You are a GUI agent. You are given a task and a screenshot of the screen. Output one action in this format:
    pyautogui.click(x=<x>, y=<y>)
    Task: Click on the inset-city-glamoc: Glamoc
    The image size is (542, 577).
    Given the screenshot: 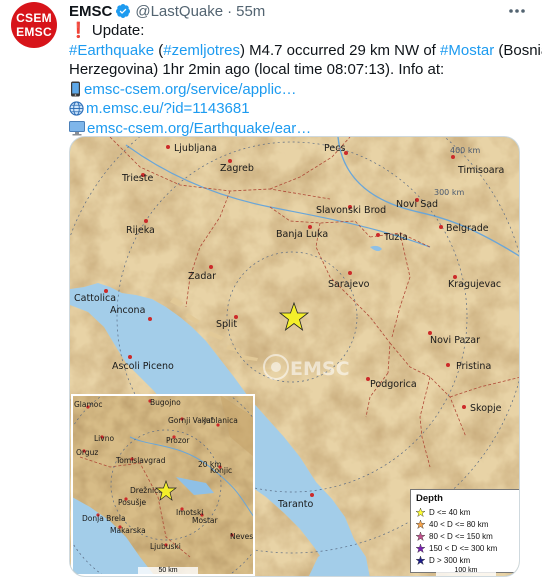 What is the action you would take?
    pyautogui.click(x=88, y=404)
    